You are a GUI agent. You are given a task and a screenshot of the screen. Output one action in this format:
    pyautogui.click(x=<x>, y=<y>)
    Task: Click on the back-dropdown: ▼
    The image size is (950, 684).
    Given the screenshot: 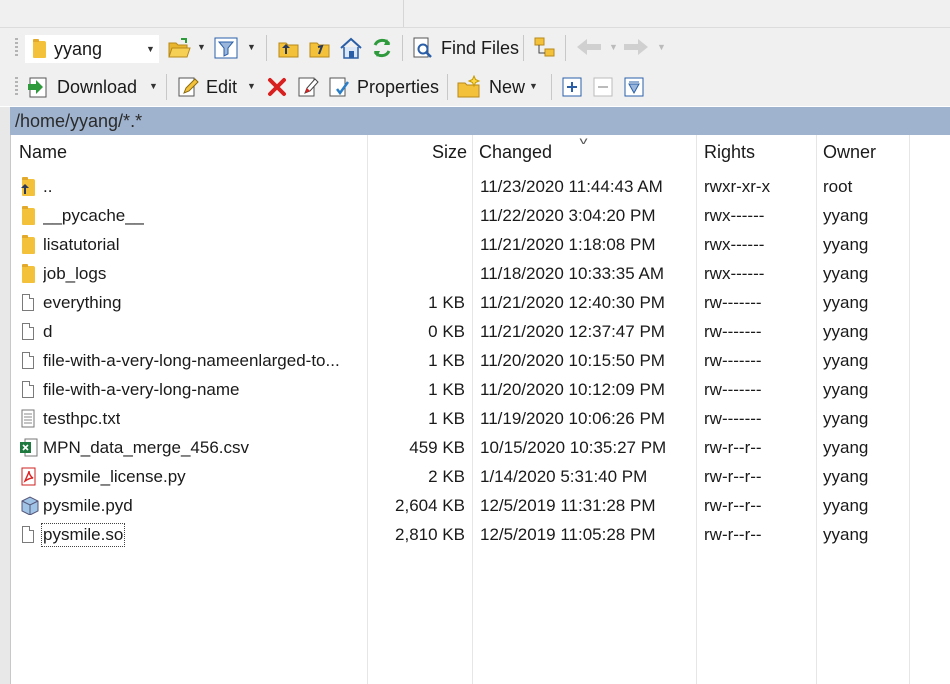 What is the action you would take?
    pyautogui.click(x=613, y=47)
    